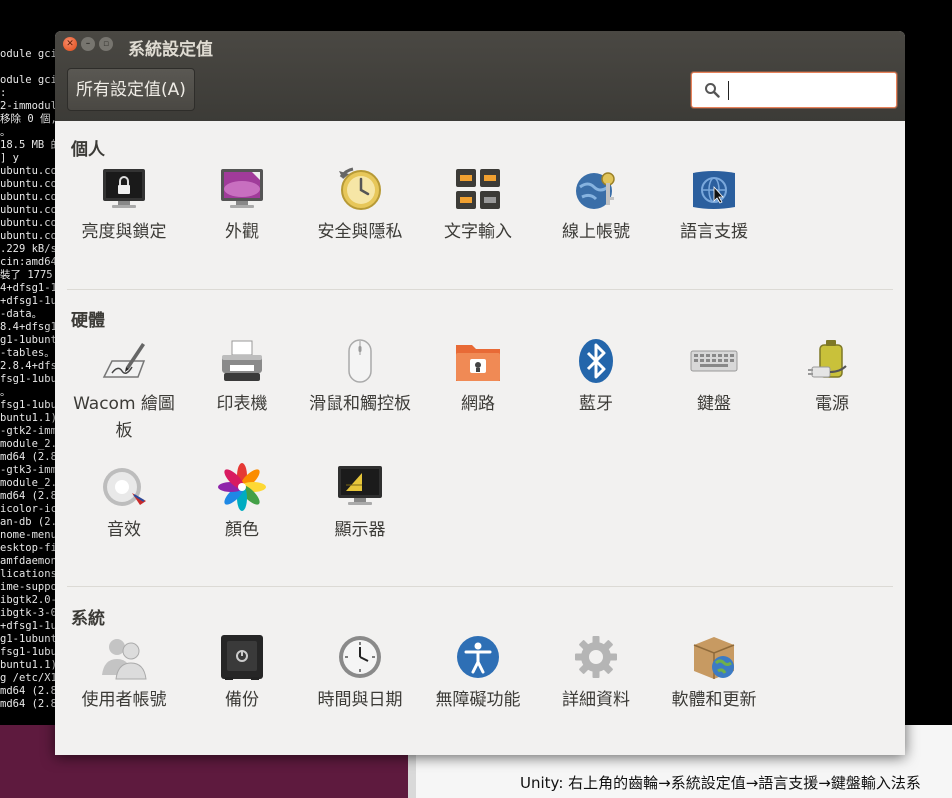  What do you see at coordinates (28, 249) in the screenshot?
I see `terminal-line: .229 kB/s` at bounding box center [28, 249].